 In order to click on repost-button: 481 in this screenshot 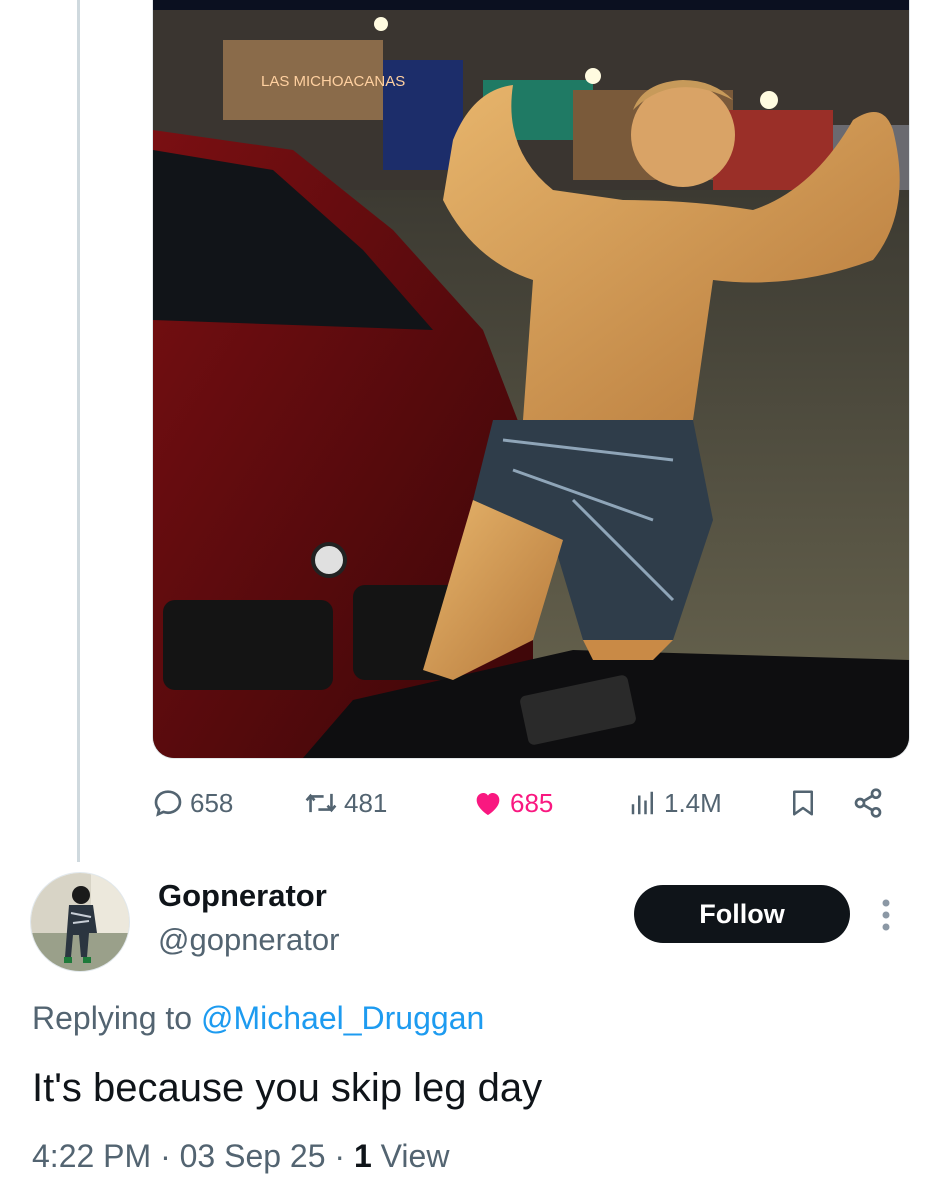, I will do `click(345, 803)`.